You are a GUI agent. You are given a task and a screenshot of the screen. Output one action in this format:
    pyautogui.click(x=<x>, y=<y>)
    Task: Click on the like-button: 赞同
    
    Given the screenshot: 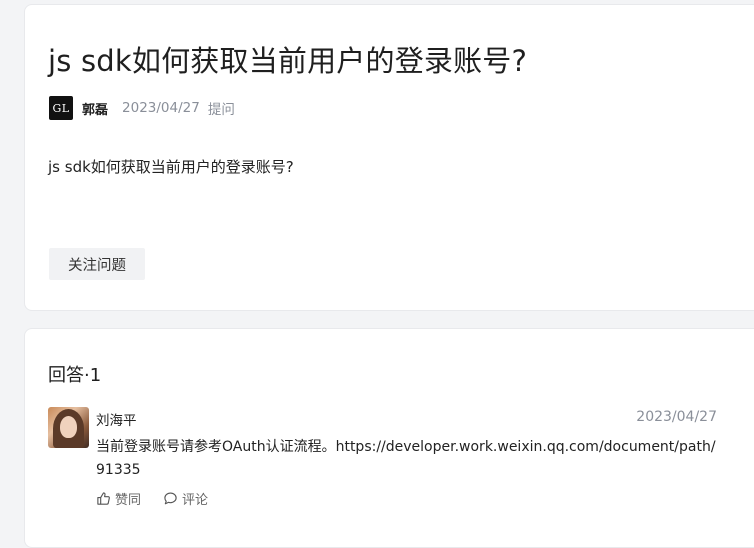 What is the action you would take?
    pyautogui.click(x=118, y=498)
    